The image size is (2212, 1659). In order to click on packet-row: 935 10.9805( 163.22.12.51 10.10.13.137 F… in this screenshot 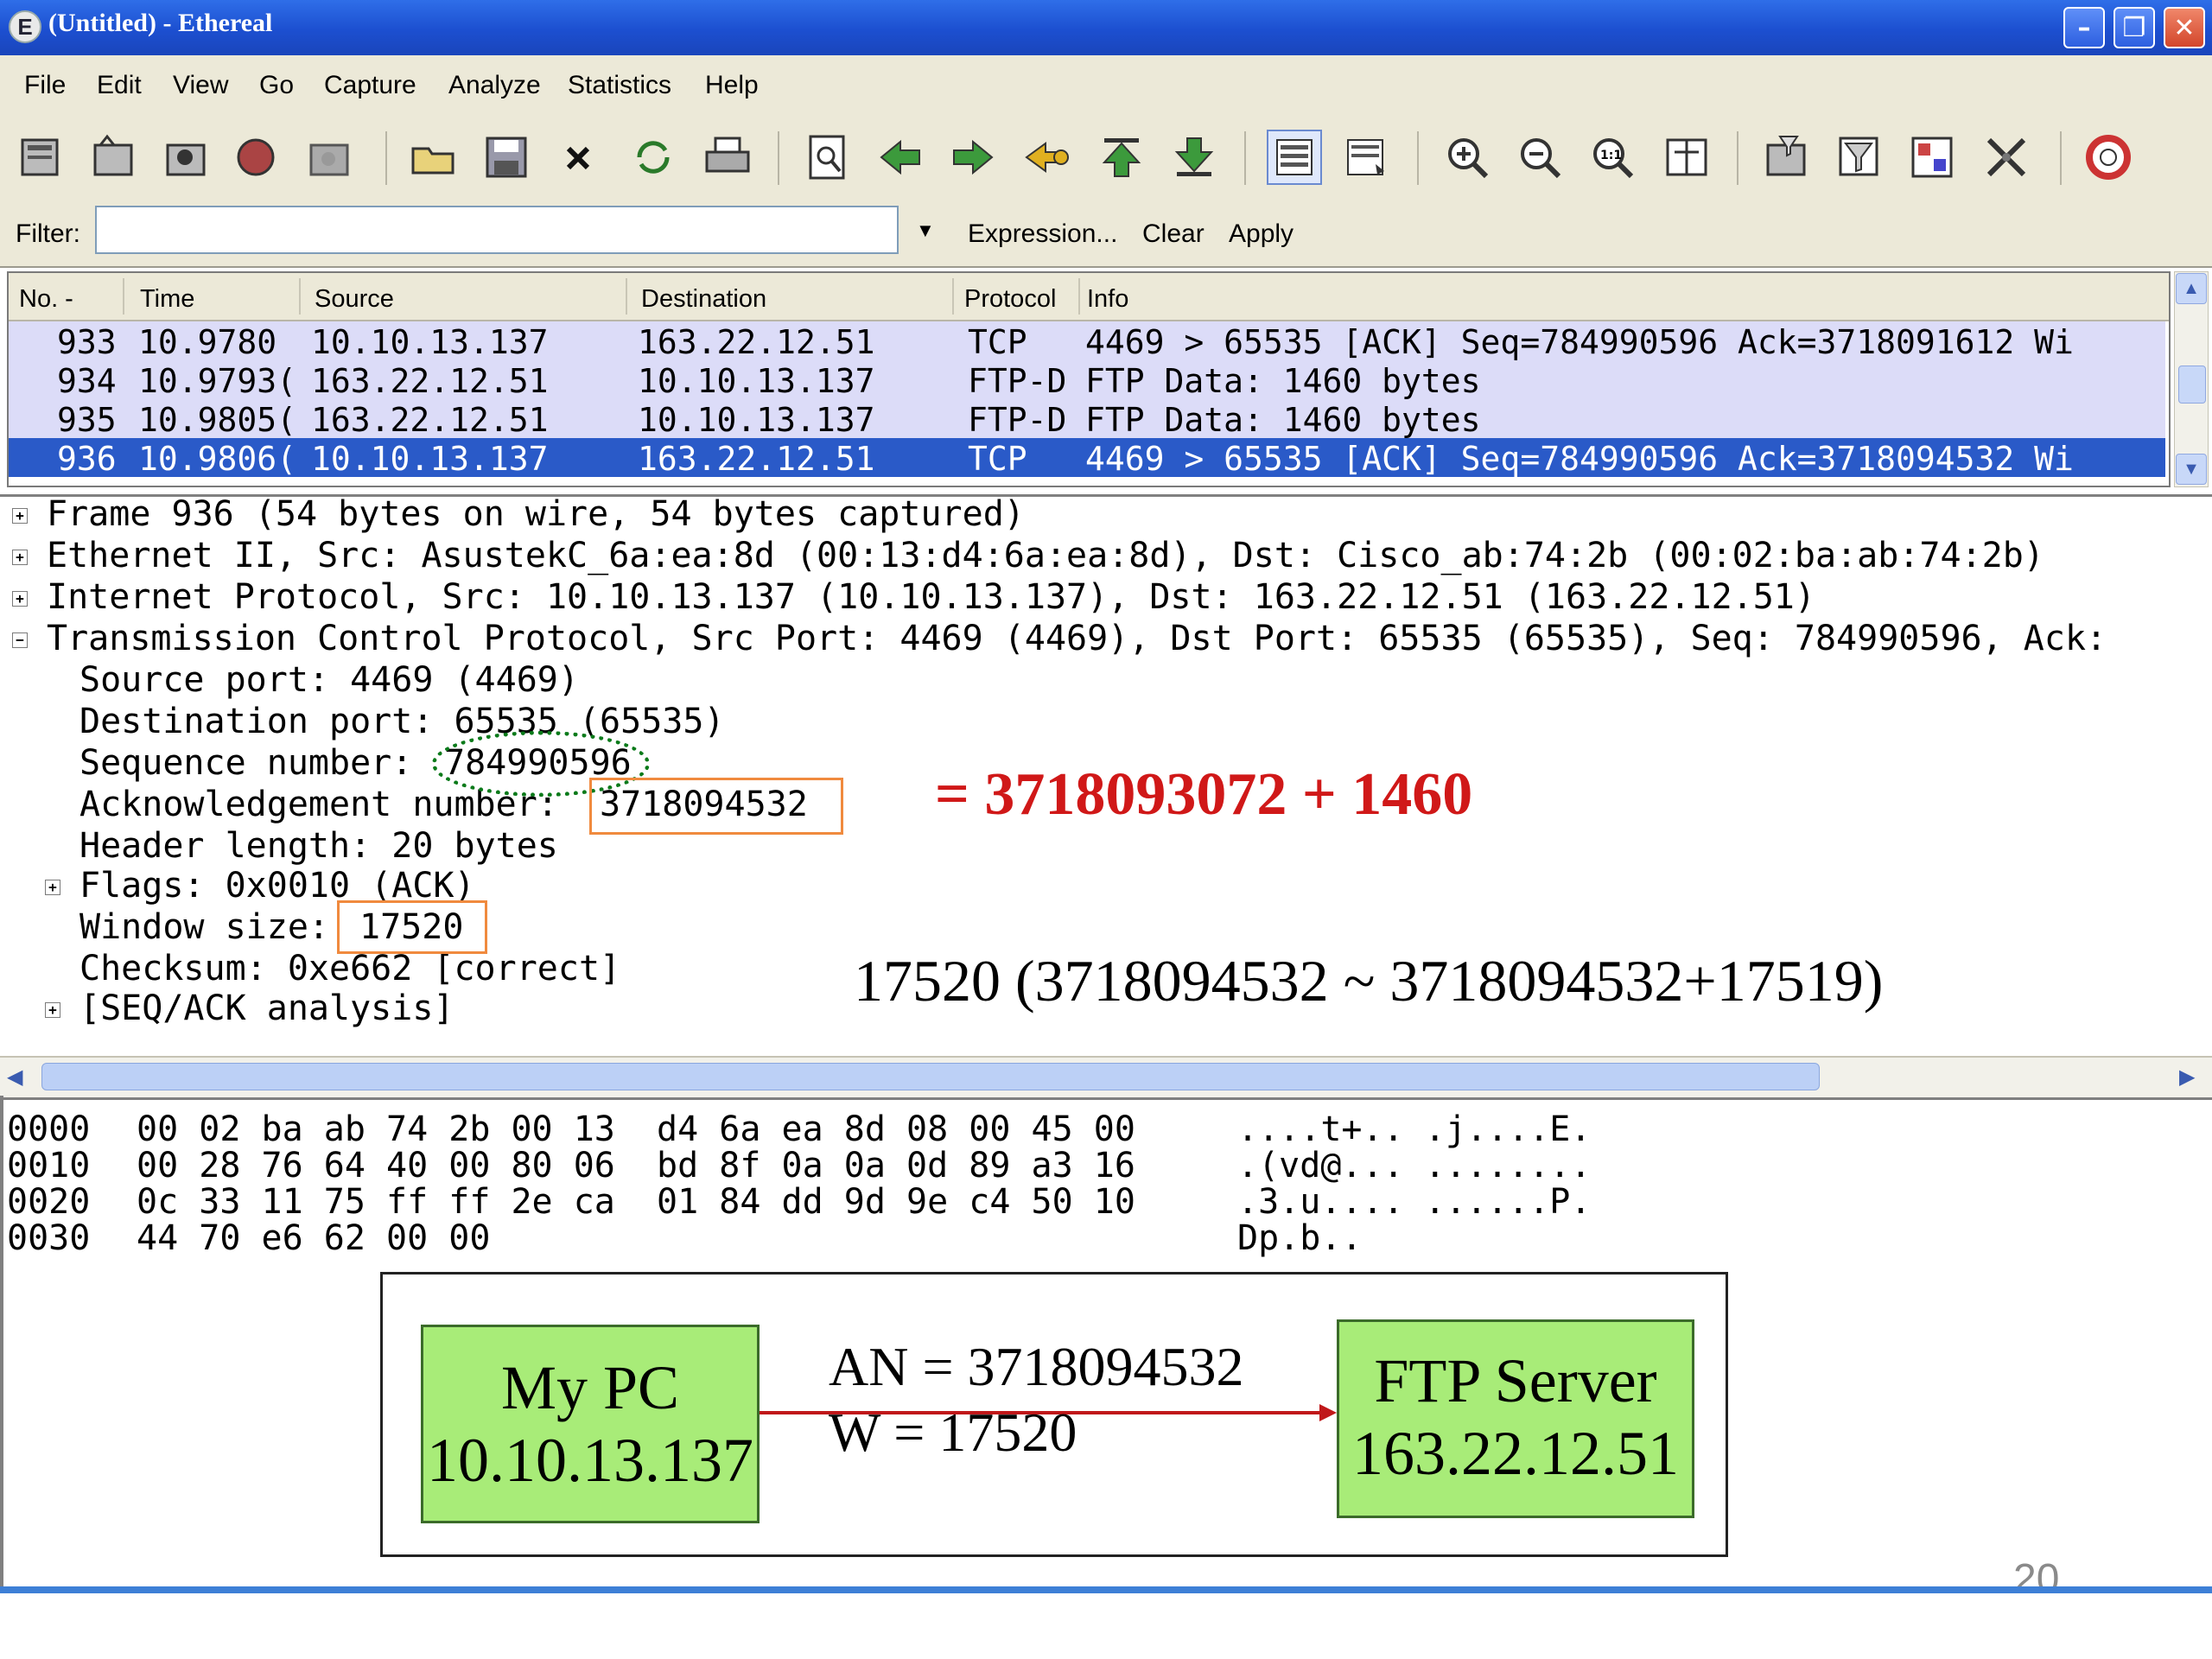, I will do `click(1087, 419)`.